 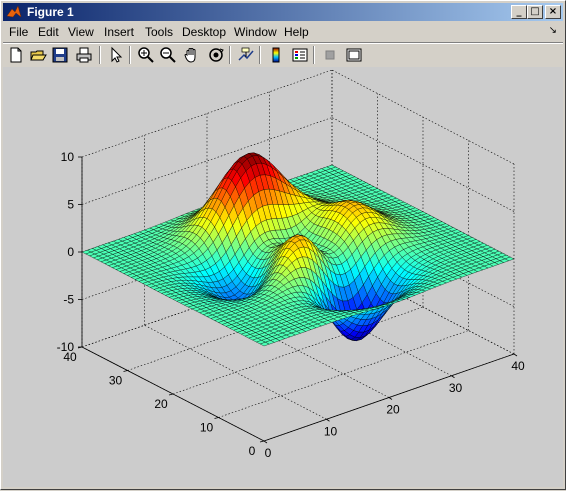 I want to click on x-tick-label: 10, so click(x=331, y=431).